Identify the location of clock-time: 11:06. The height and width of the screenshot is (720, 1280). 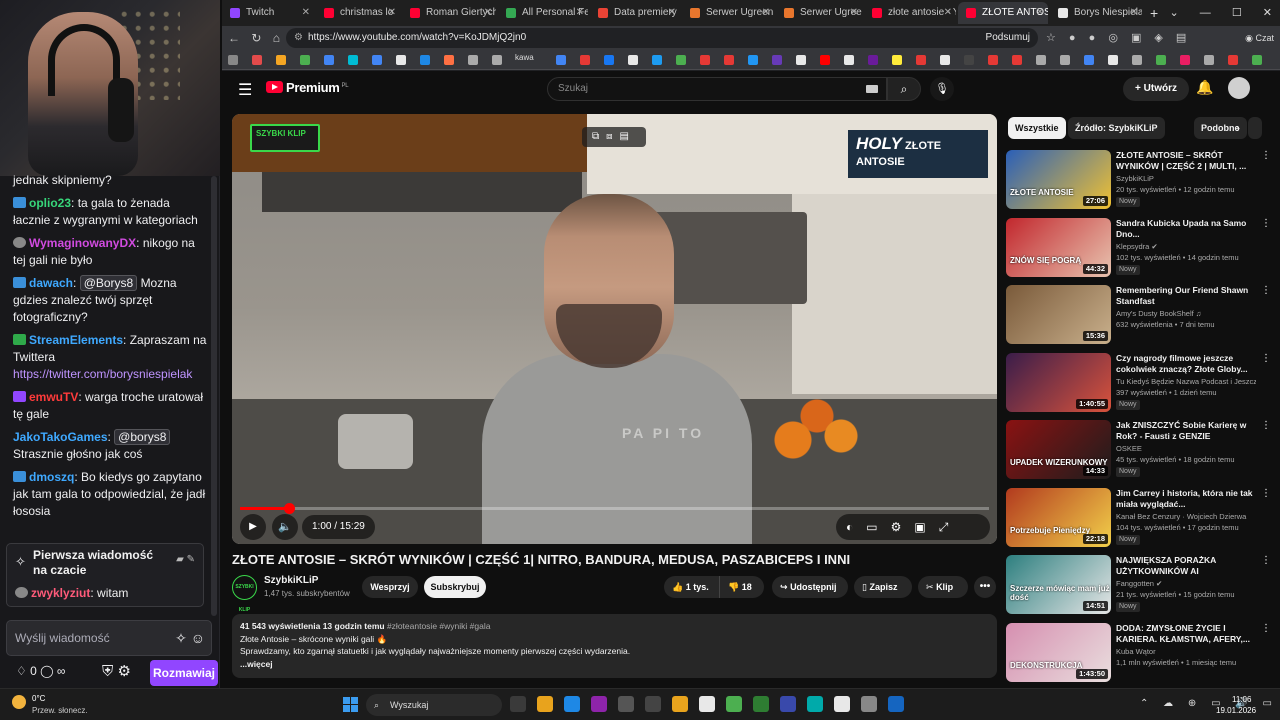
(1241, 699).